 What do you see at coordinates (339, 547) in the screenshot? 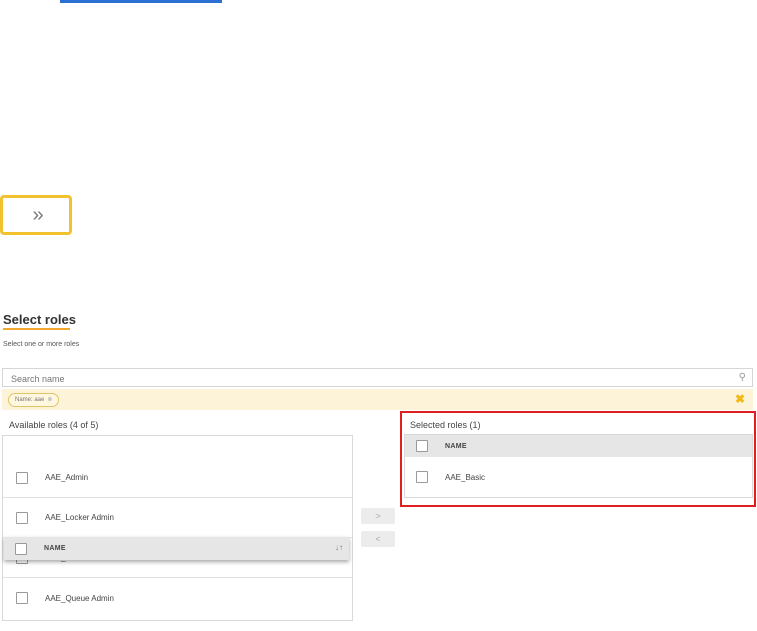
I see `sort-icon: ↓↑` at bounding box center [339, 547].